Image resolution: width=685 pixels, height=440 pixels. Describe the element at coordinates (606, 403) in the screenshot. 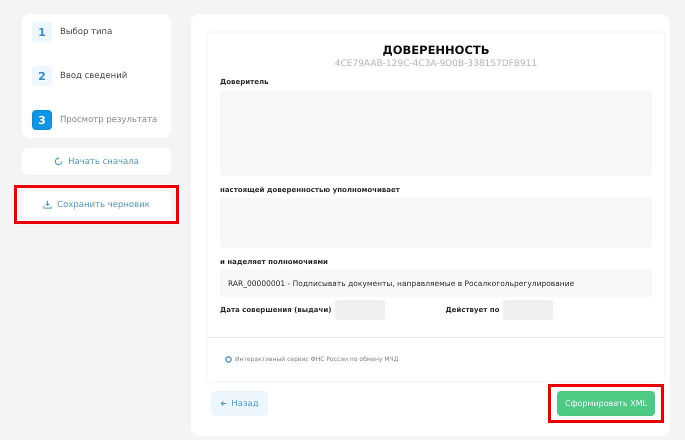

I see `generate-xml-button: Сформировать XML` at that location.